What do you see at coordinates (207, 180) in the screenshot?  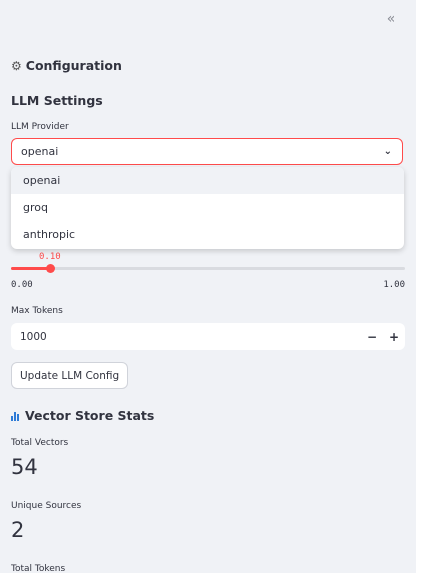 I see `dropdown-option-openai: openai` at bounding box center [207, 180].